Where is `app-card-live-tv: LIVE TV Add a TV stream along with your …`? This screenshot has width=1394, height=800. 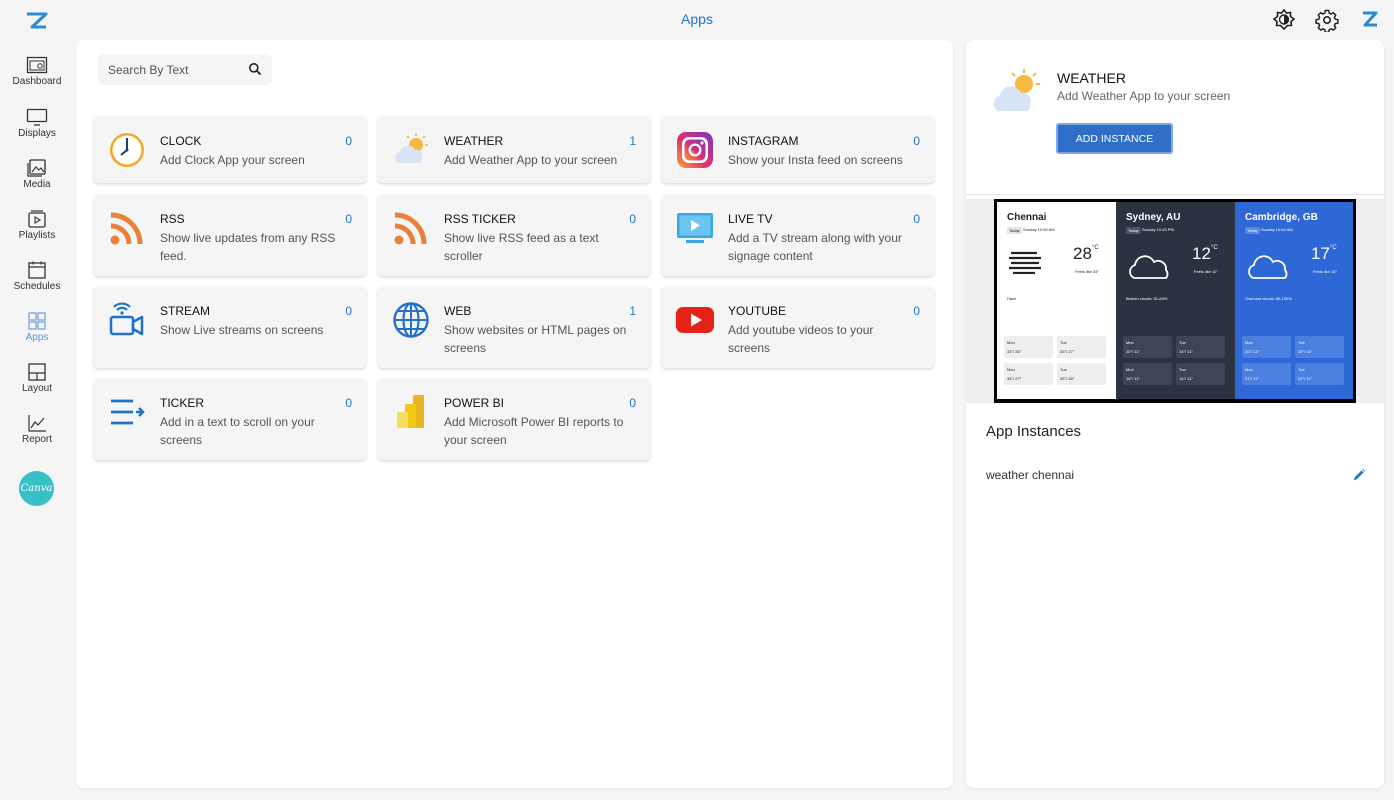
app-card-live-tv: LIVE TV Add a TV stream along with your … is located at coordinates (798, 235).